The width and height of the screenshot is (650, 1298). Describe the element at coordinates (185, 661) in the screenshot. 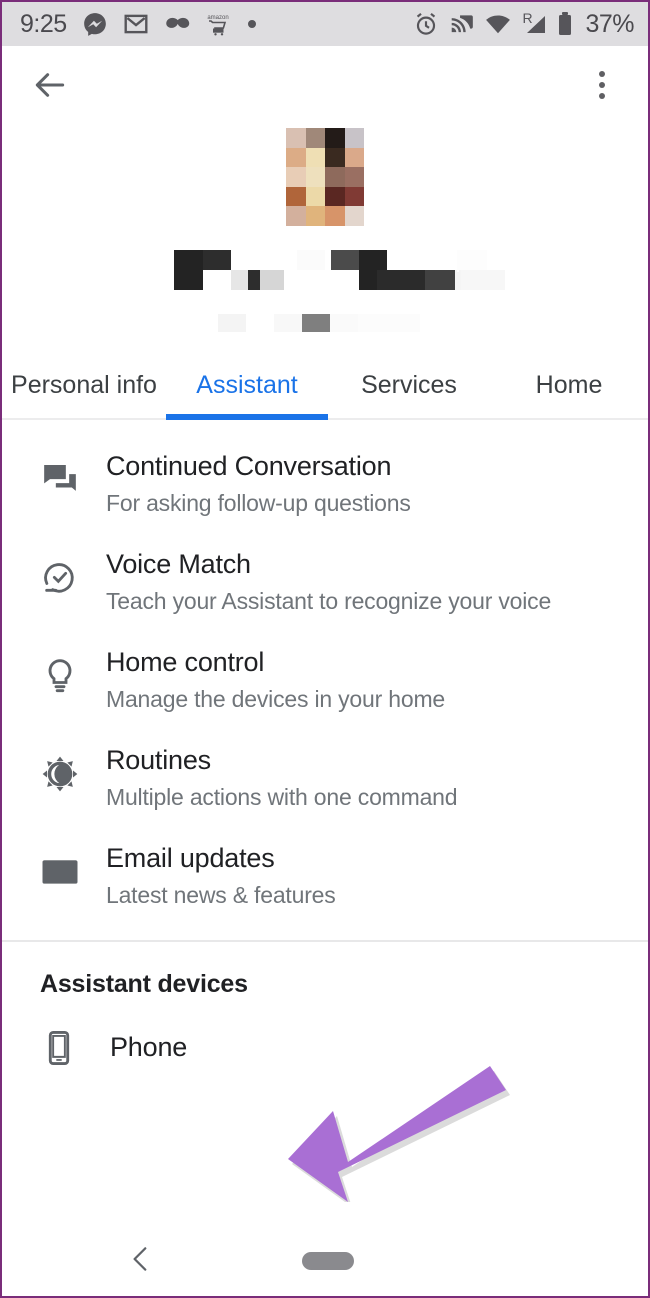

I see `list-item-title: Home control` at that location.